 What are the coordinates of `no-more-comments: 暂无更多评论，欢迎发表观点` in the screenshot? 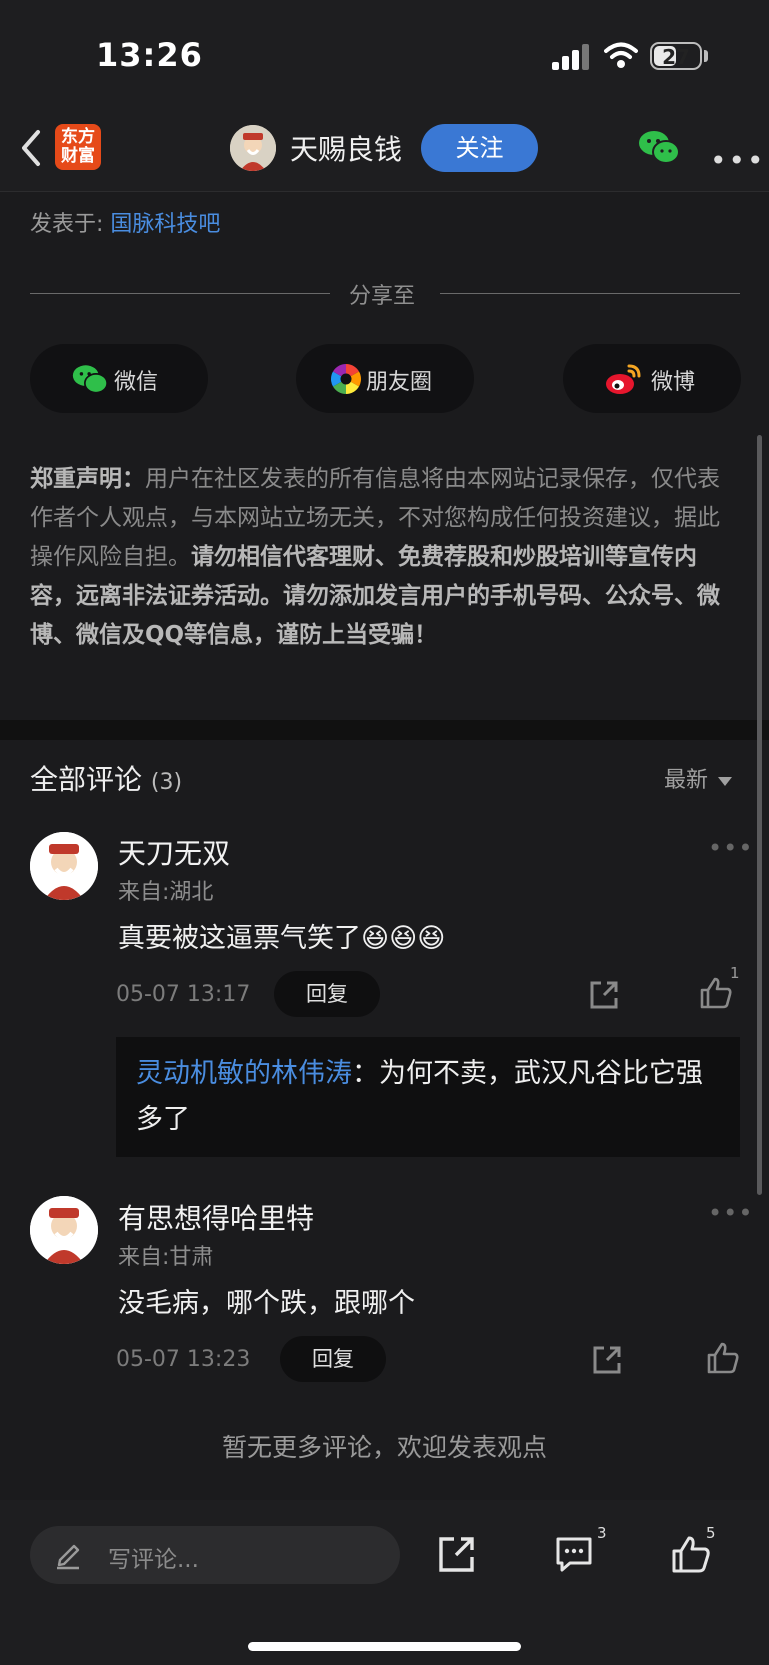 It's located at (384, 1447).